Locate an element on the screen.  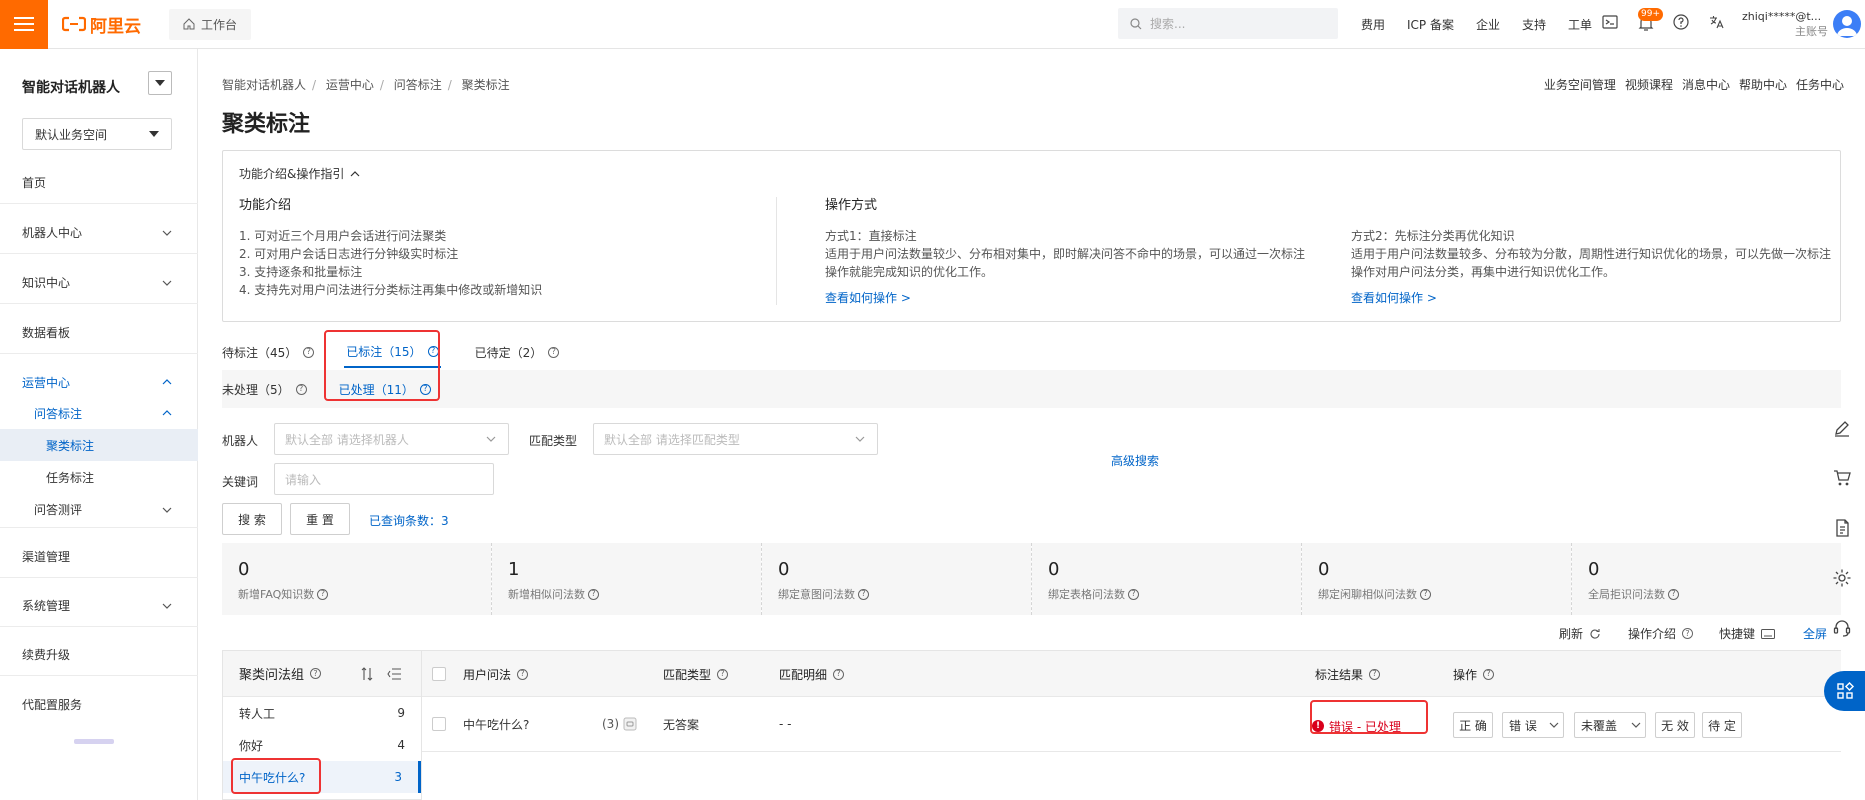
wrong-dropdown-button: 错 误 is located at coordinates (1533, 725).